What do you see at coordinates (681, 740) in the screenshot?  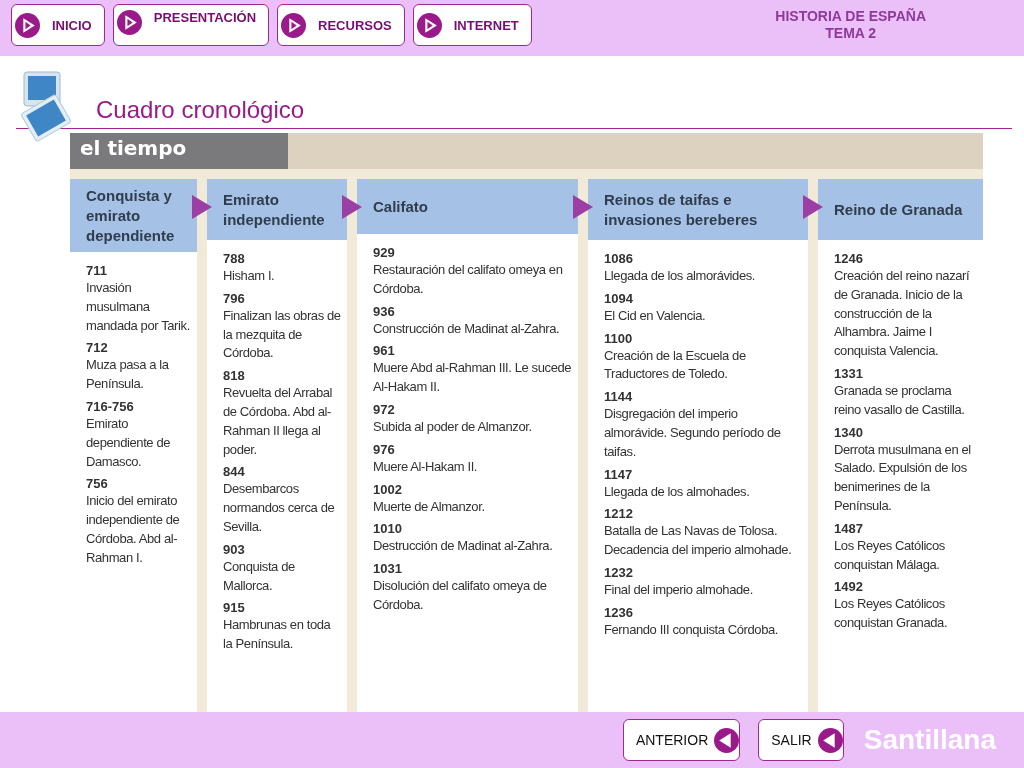 I see `footer-button: ANTERIOR` at bounding box center [681, 740].